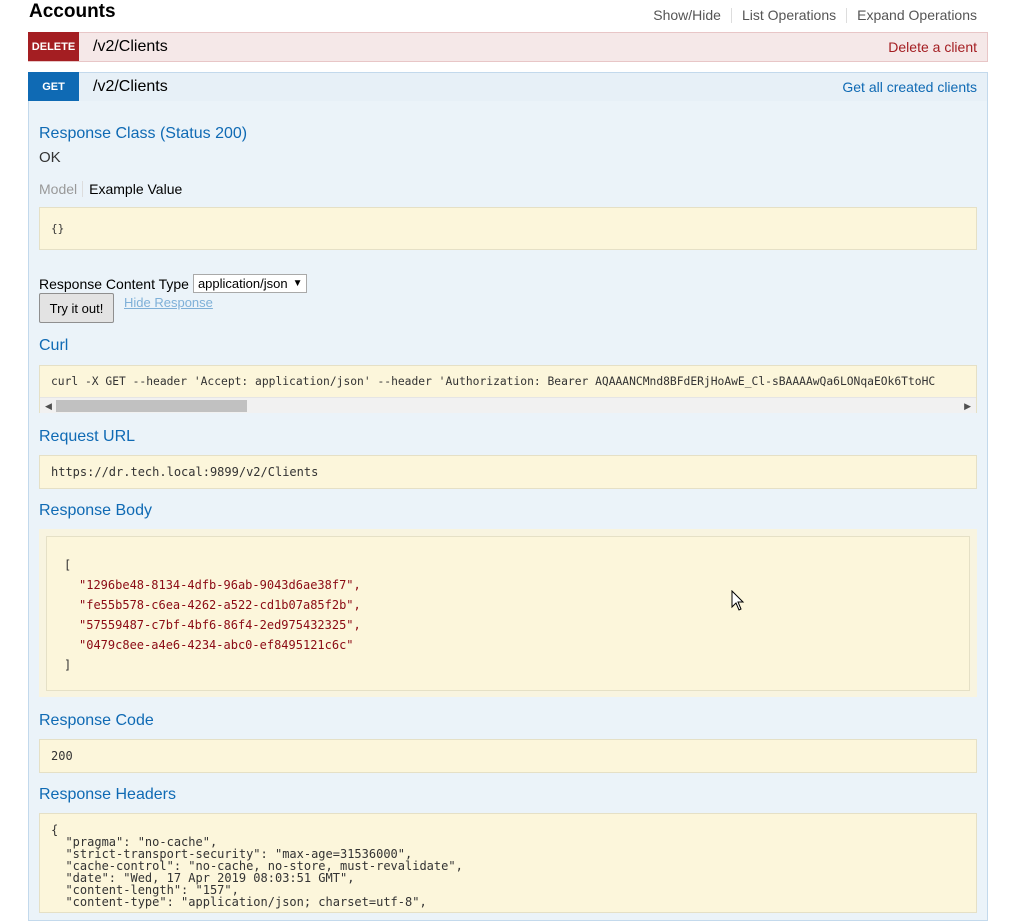 The width and height of the screenshot is (1015, 921). What do you see at coordinates (508, 756) in the screenshot?
I see `response-code-box: 200` at bounding box center [508, 756].